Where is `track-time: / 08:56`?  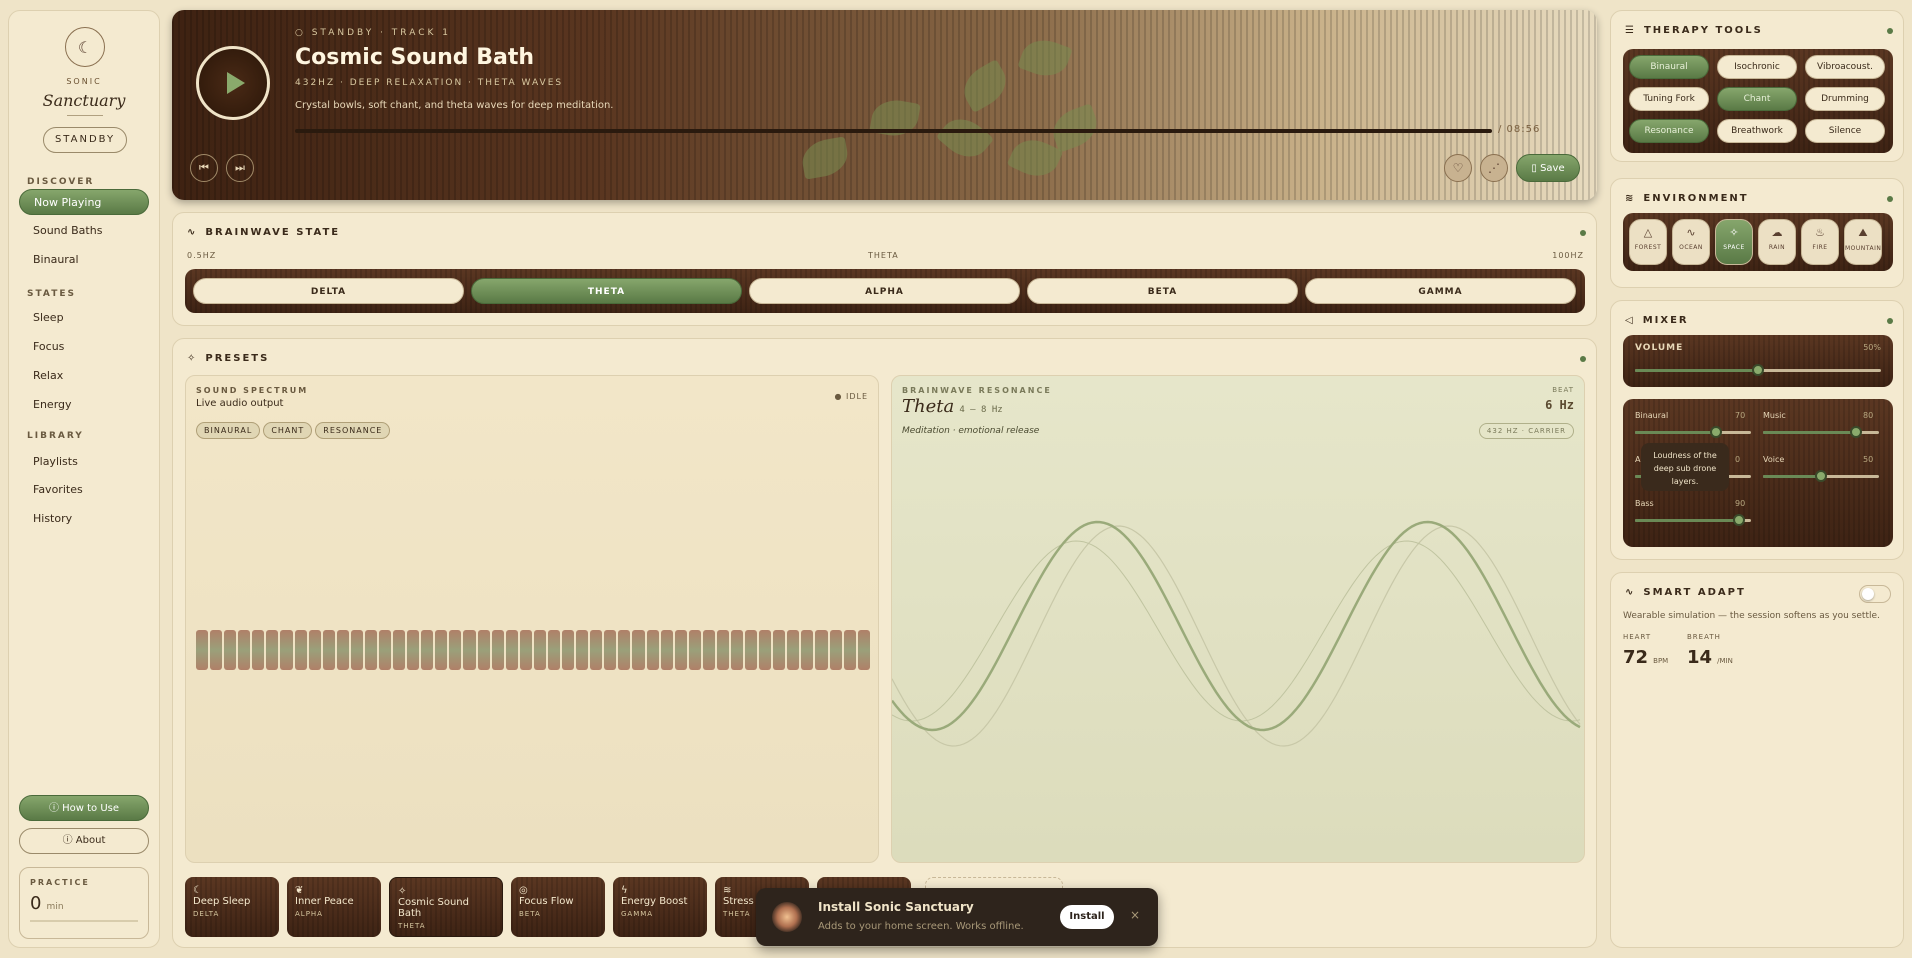
track-time: / 08:56 is located at coordinates (1519, 129).